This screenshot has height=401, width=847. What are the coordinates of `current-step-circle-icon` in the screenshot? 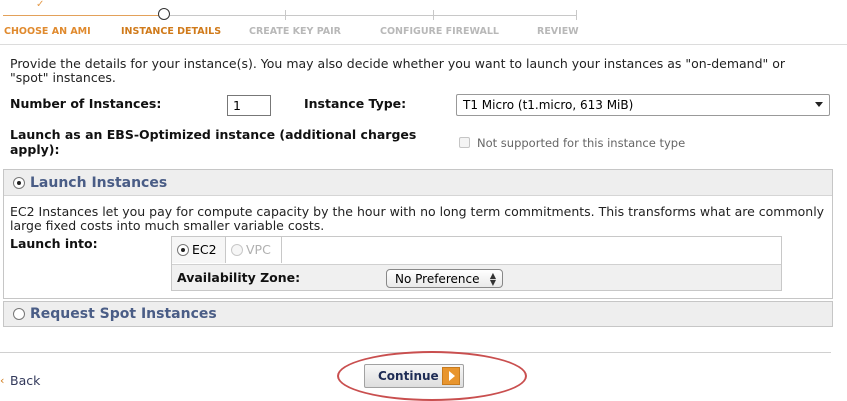 It's located at (164, 14).